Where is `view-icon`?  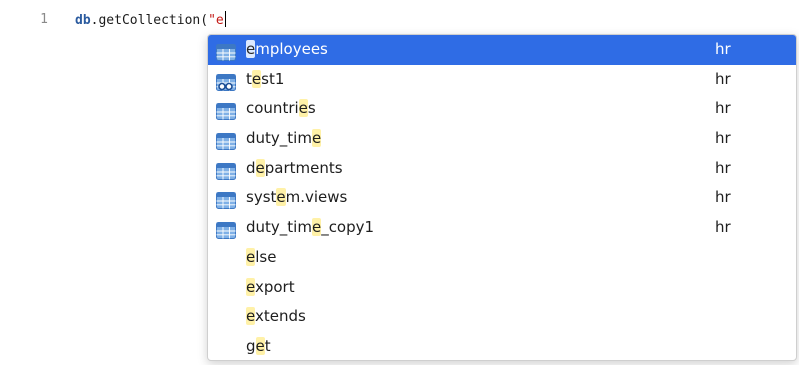 view-icon is located at coordinates (226, 81).